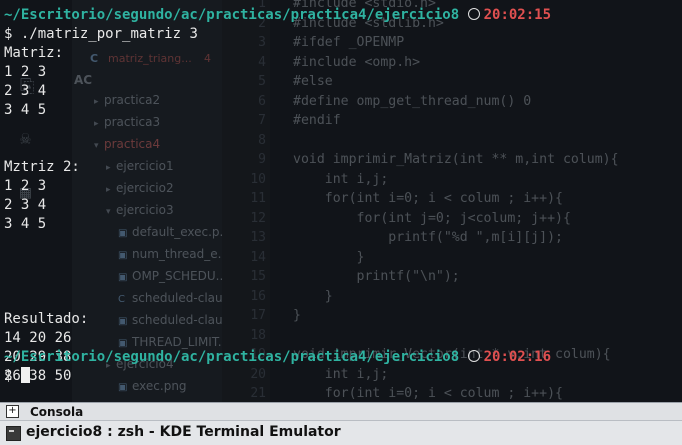 This screenshot has width=682, height=445. Describe the element at coordinates (12, 411) in the screenshot. I see `add-panel-icon: +` at that location.